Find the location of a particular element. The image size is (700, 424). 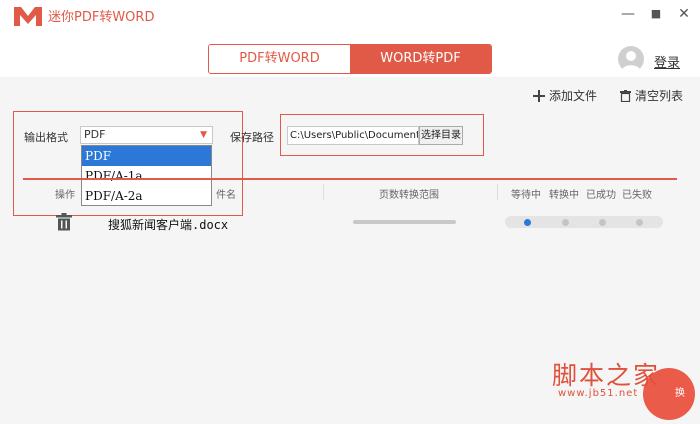

tab-word-to-pdf: WORD转PDF is located at coordinates (420, 59).